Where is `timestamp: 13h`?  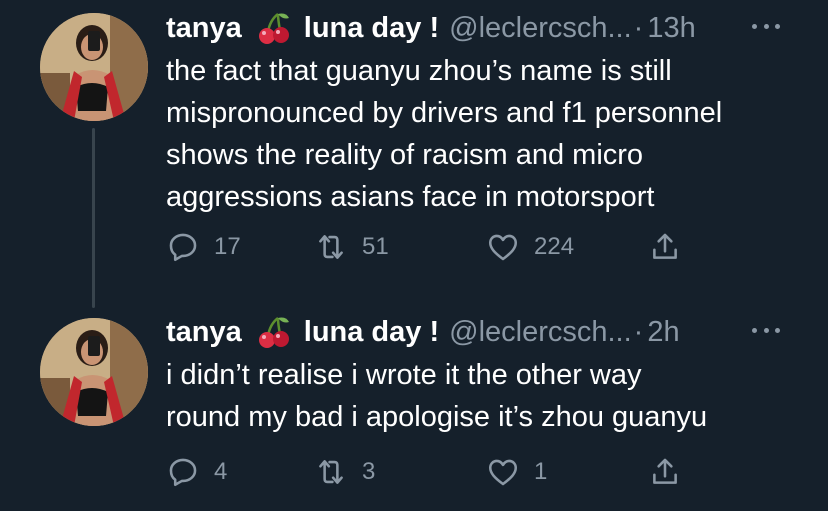
timestamp: 13h is located at coordinates (671, 28).